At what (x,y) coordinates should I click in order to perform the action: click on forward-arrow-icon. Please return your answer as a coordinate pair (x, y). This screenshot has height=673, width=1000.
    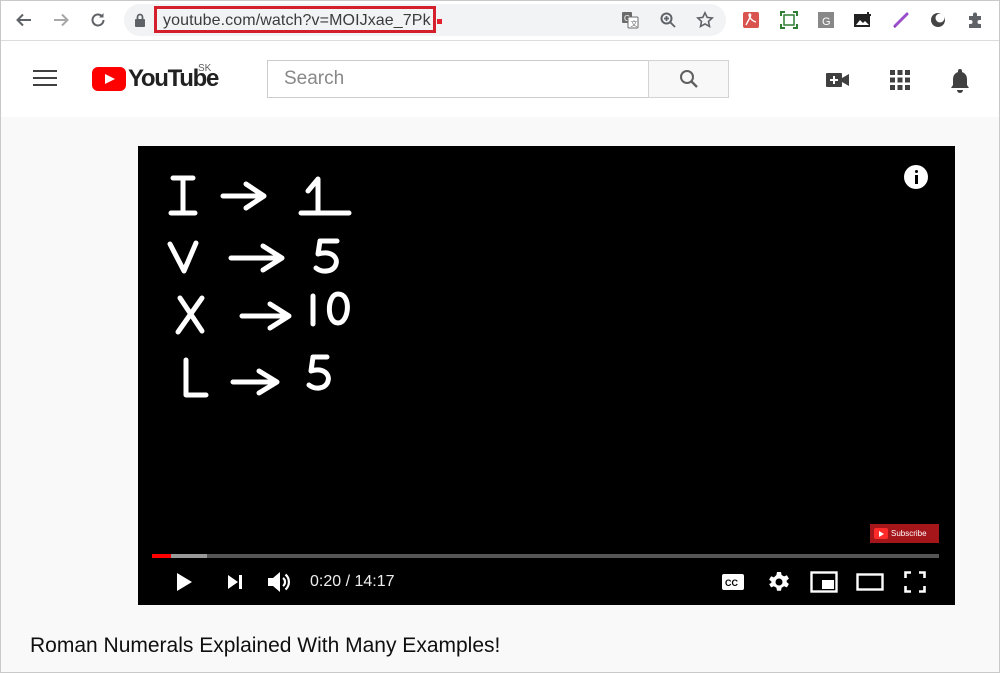
    Looking at the image, I should click on (61, 20).